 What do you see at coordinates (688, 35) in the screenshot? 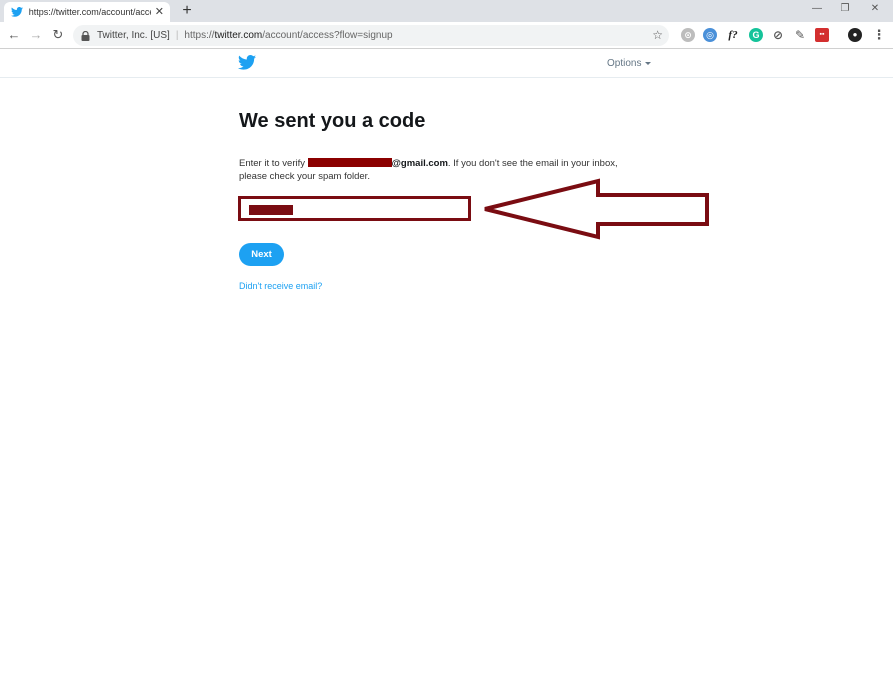
I see `history-icon: ⊙` at bounding box center [688, 35].